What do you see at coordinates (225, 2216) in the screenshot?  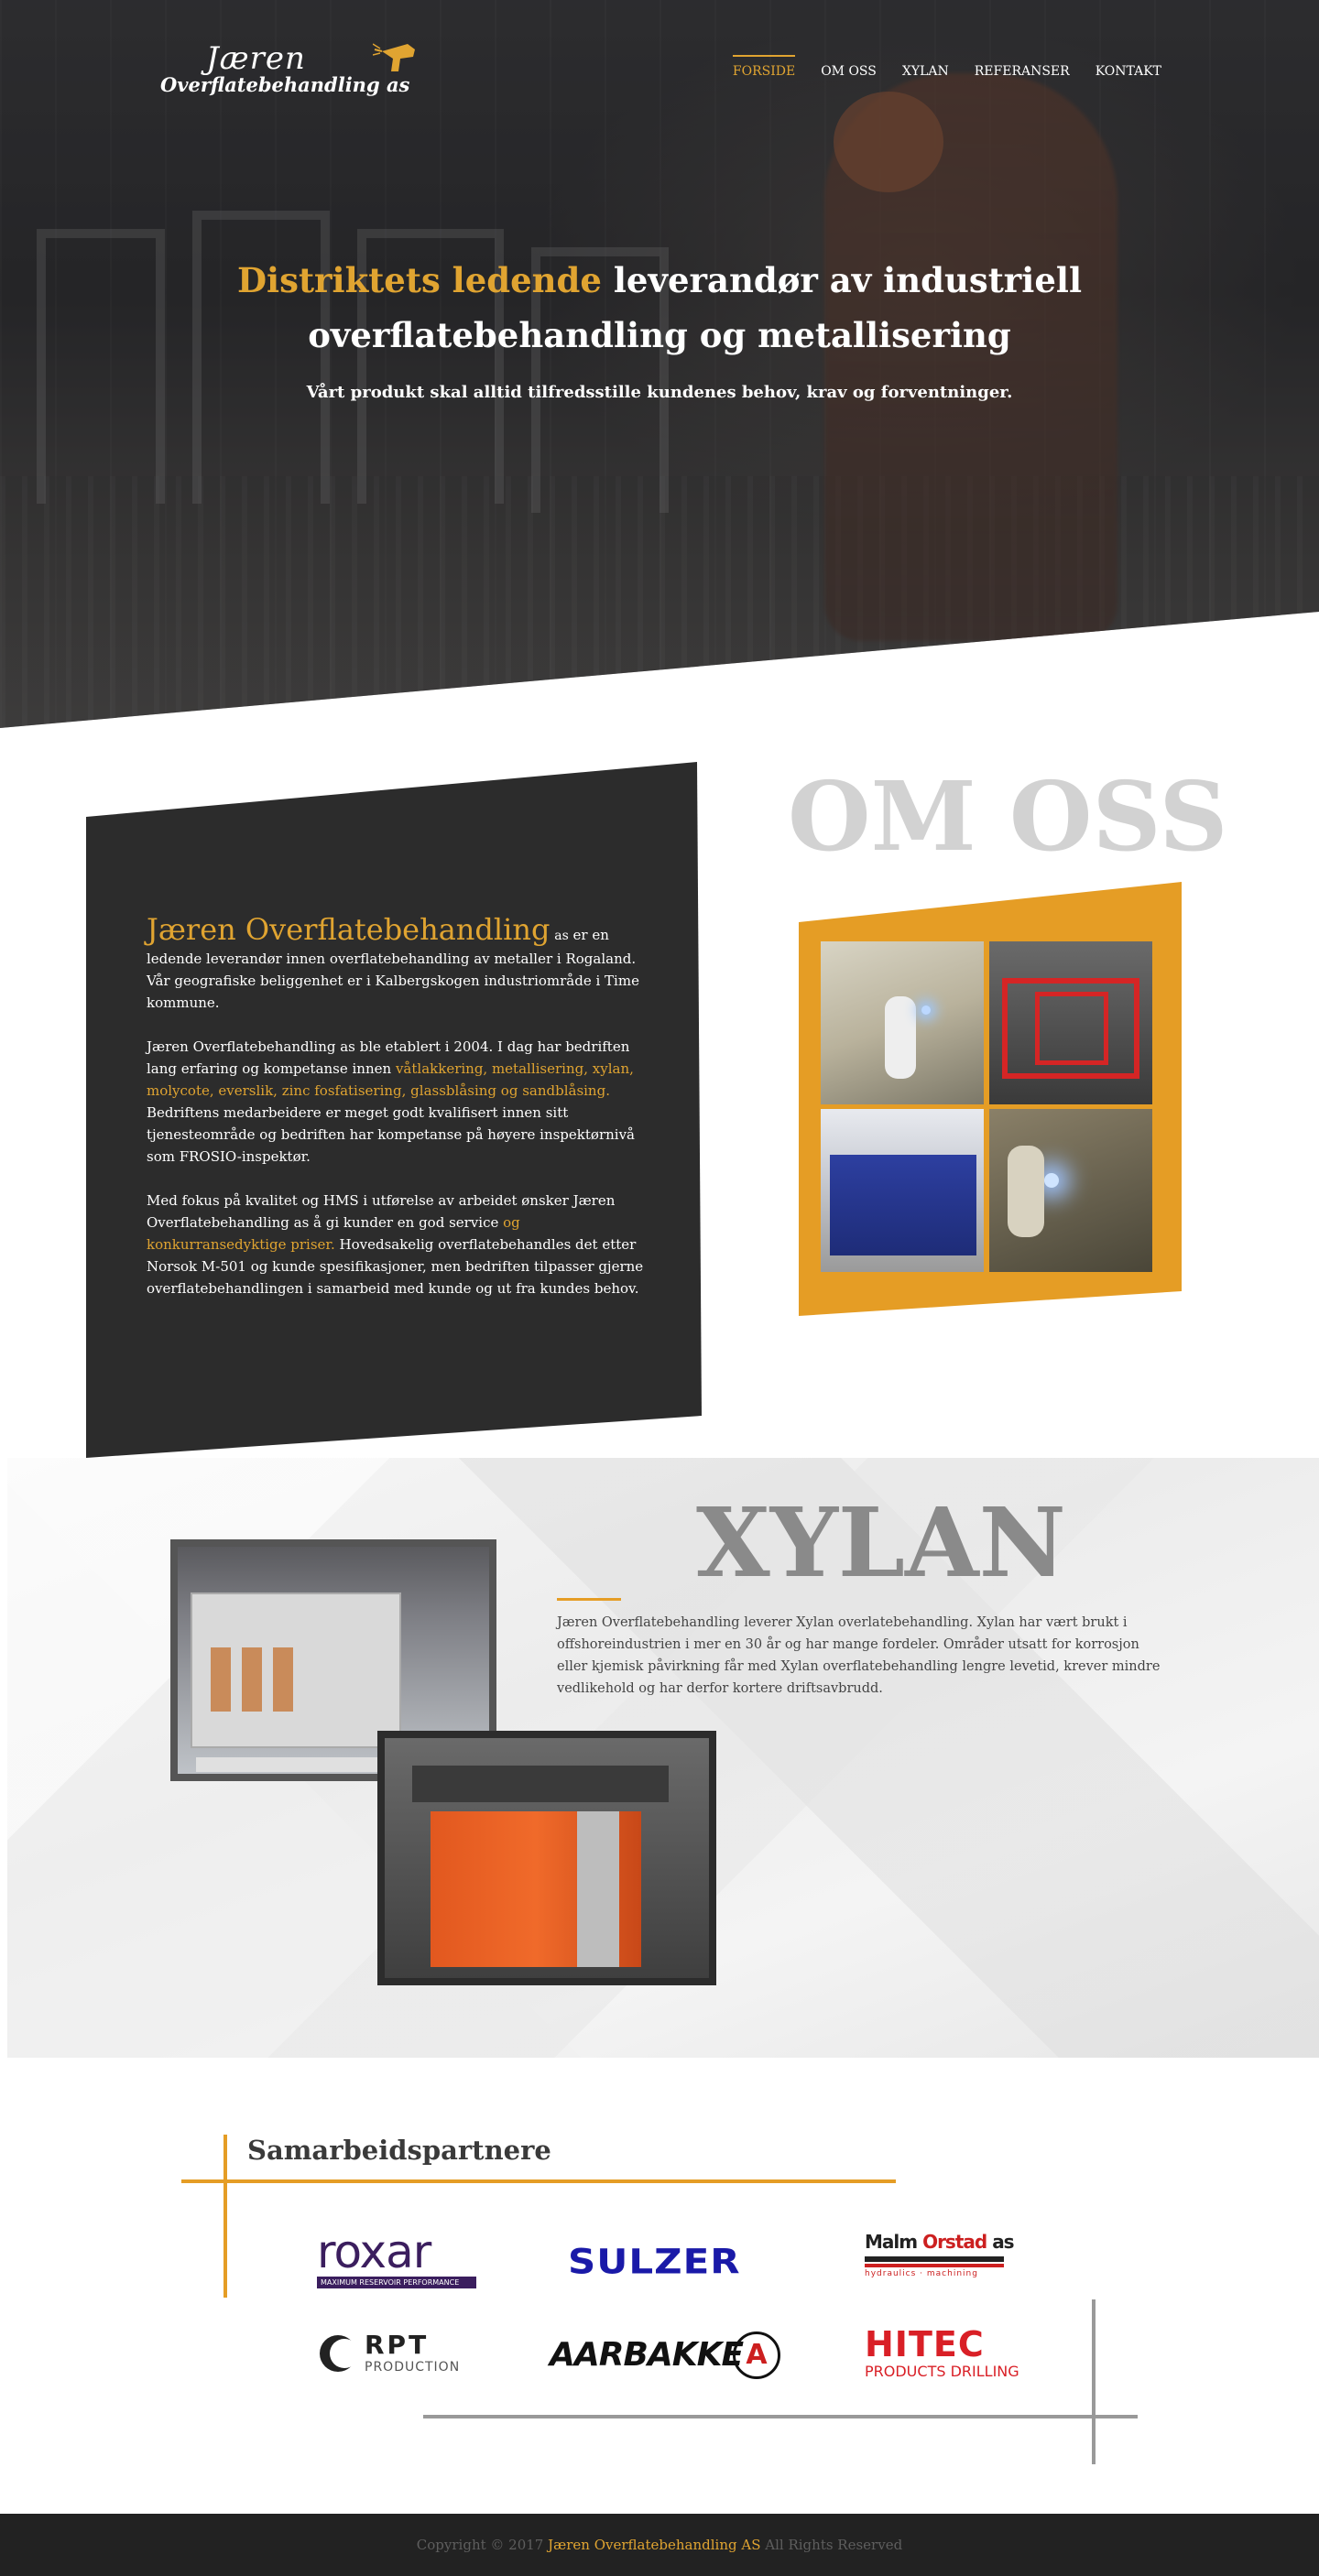 I see `partners-frame-orange-vertical` at bounding box center [225, 2216].